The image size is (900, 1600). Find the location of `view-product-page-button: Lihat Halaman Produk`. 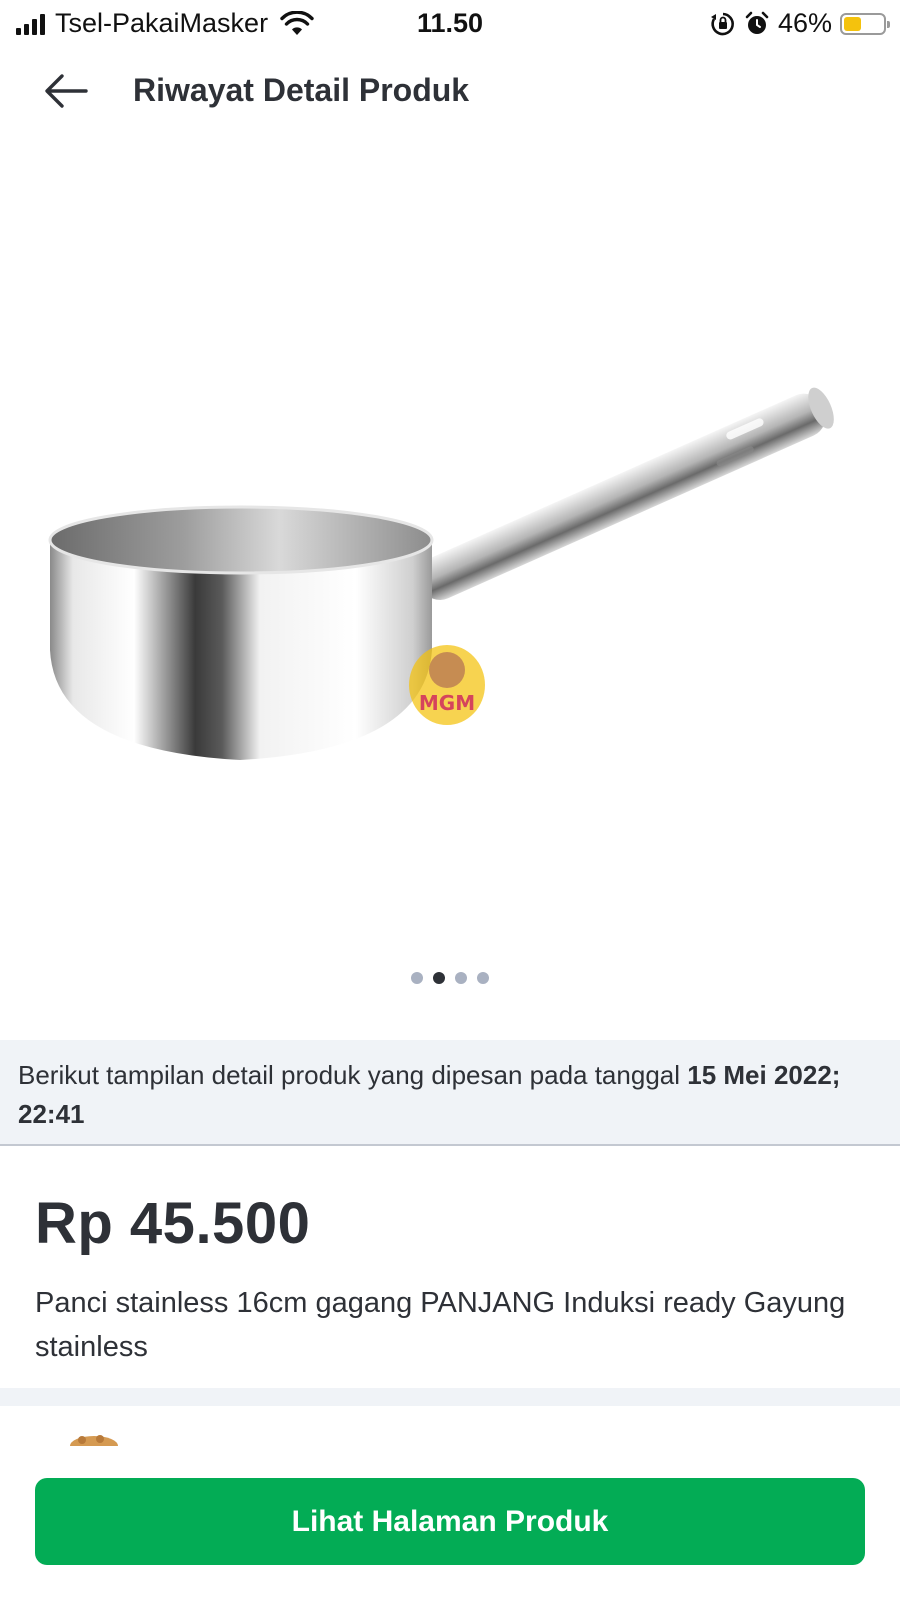

view-product-page-button: Lihat Halaman Produk is located at coordinates (450, 1521).